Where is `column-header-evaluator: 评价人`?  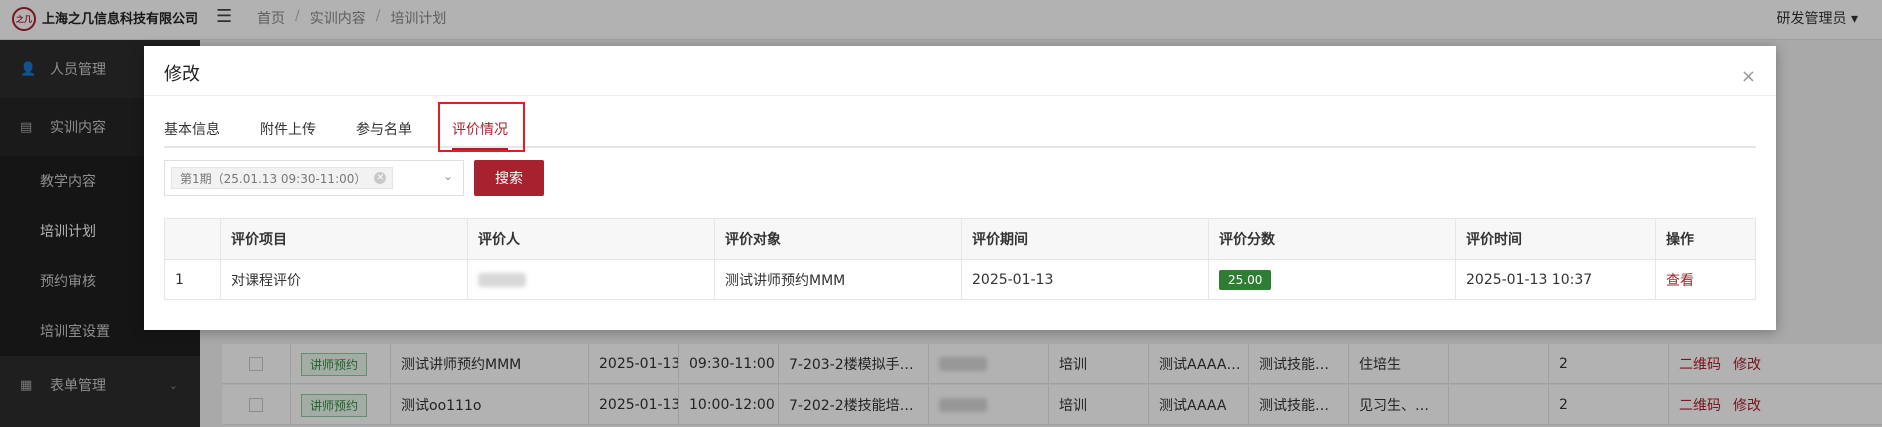
column-header-evaluator: 评价人 is located at coordinates (590, 239).